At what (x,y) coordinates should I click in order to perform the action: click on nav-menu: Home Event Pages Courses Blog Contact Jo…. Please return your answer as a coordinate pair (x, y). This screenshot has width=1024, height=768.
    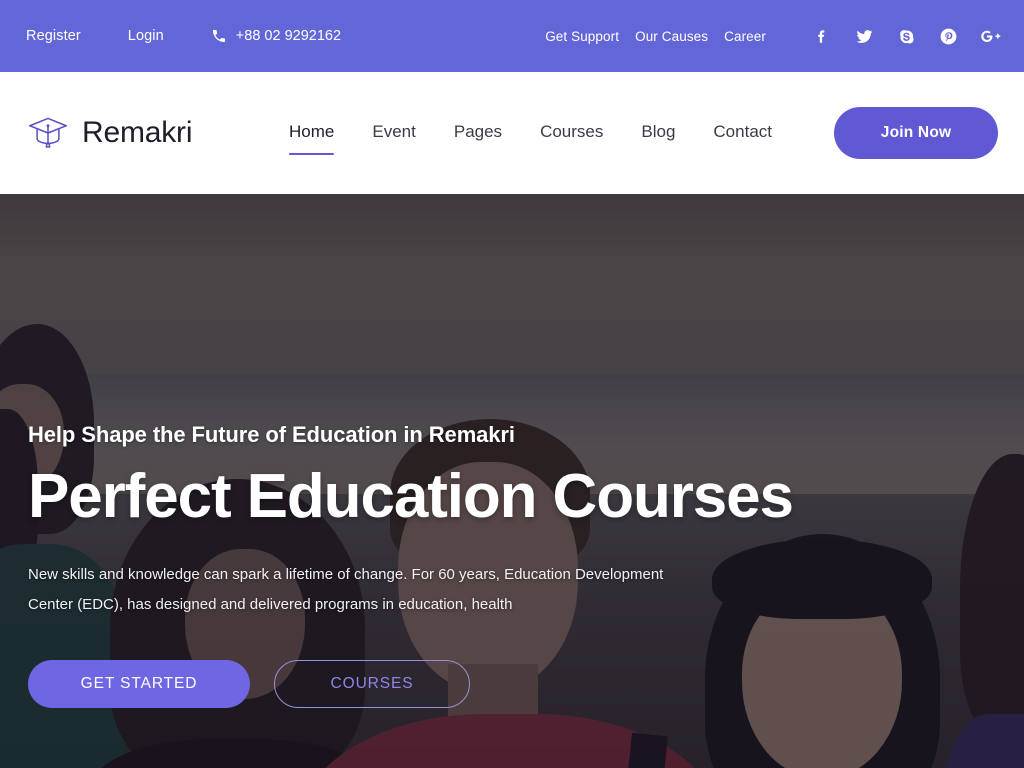
    Looking at the image, I should click on (643, 133).